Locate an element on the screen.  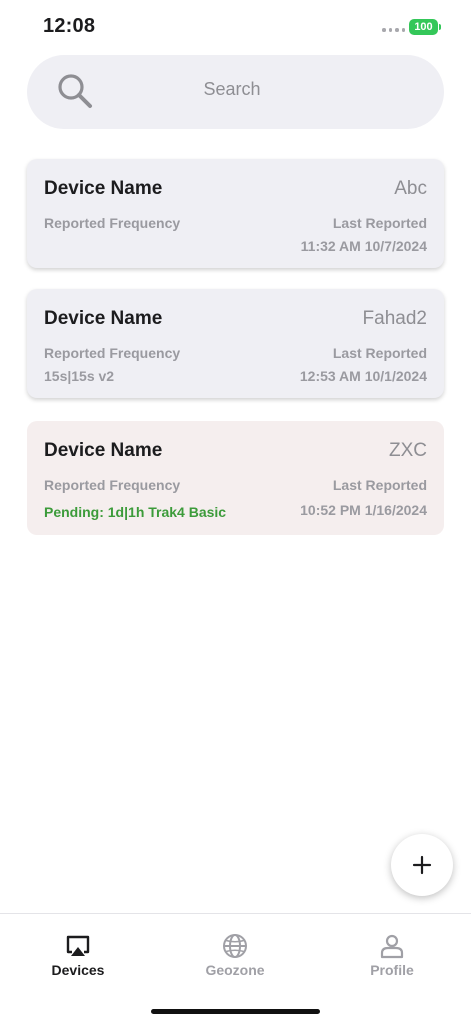
tab-label: Devices is located at coordinates (78, 970).